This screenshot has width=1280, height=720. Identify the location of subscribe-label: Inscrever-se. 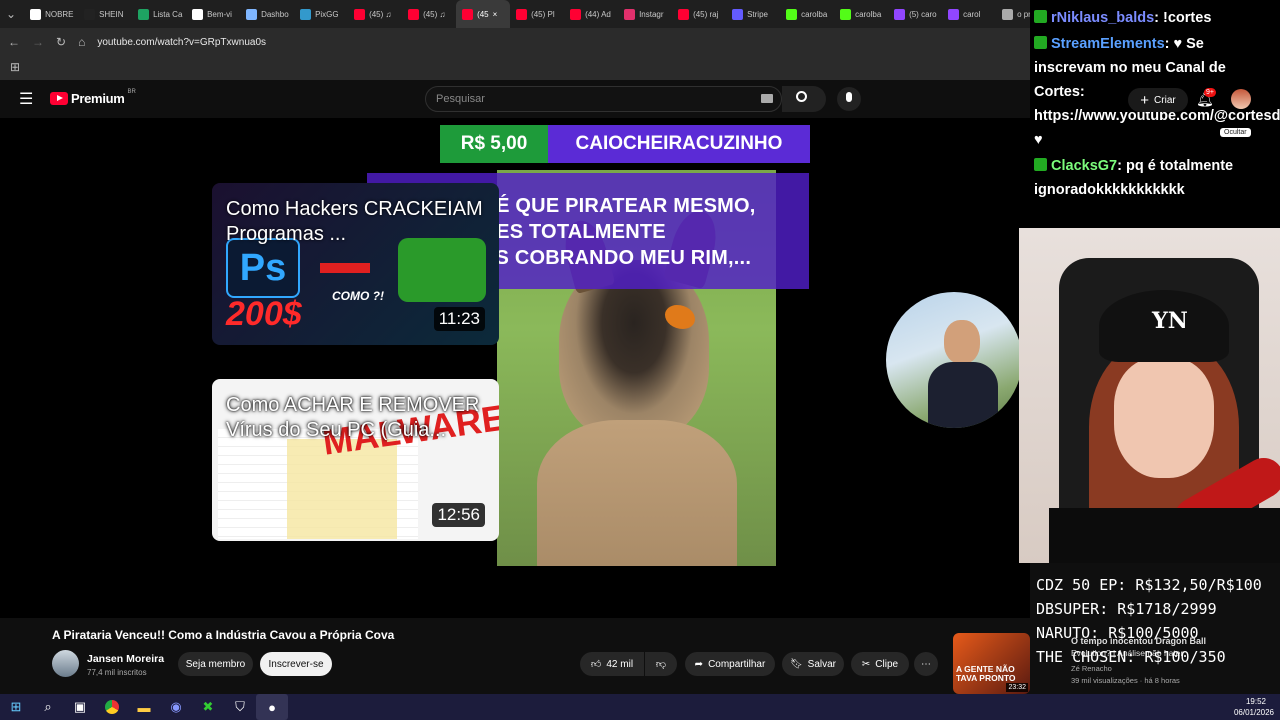
(296, 664).